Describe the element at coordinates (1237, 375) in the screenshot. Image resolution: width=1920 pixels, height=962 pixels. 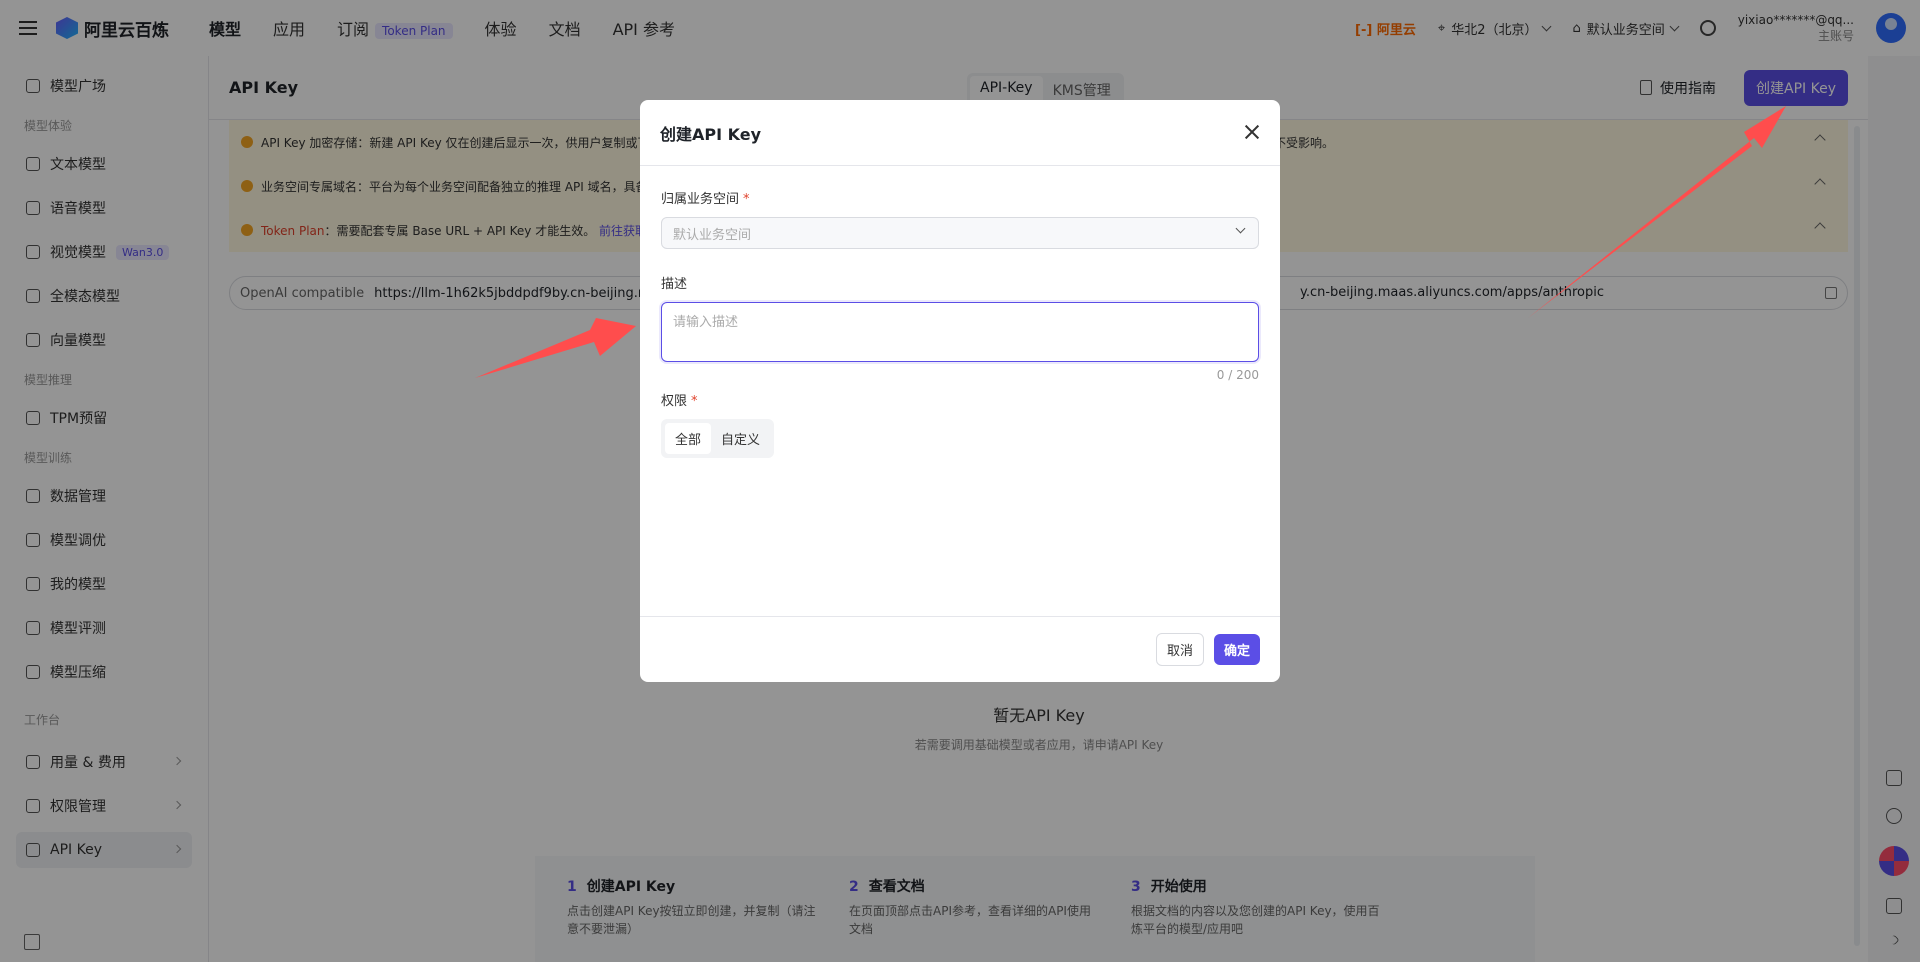
I see `char-counter: 0 / 200` at that location.